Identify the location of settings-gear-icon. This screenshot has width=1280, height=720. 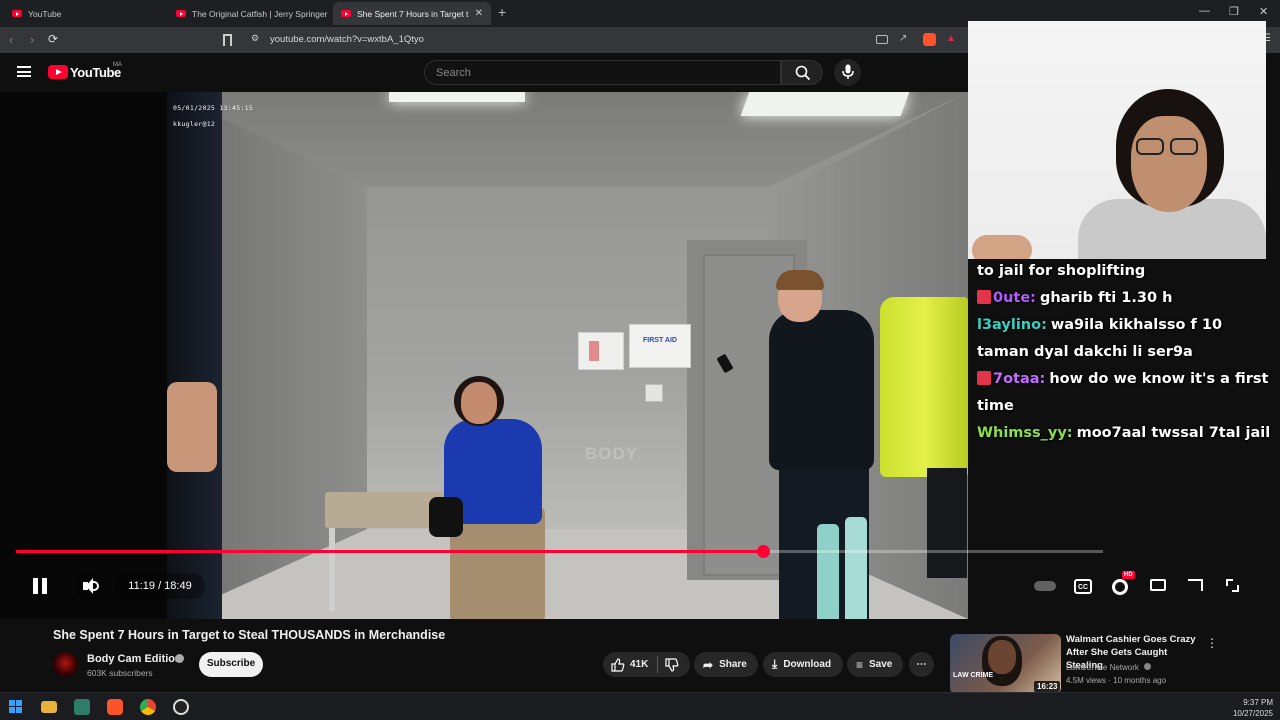
(1120, 587).